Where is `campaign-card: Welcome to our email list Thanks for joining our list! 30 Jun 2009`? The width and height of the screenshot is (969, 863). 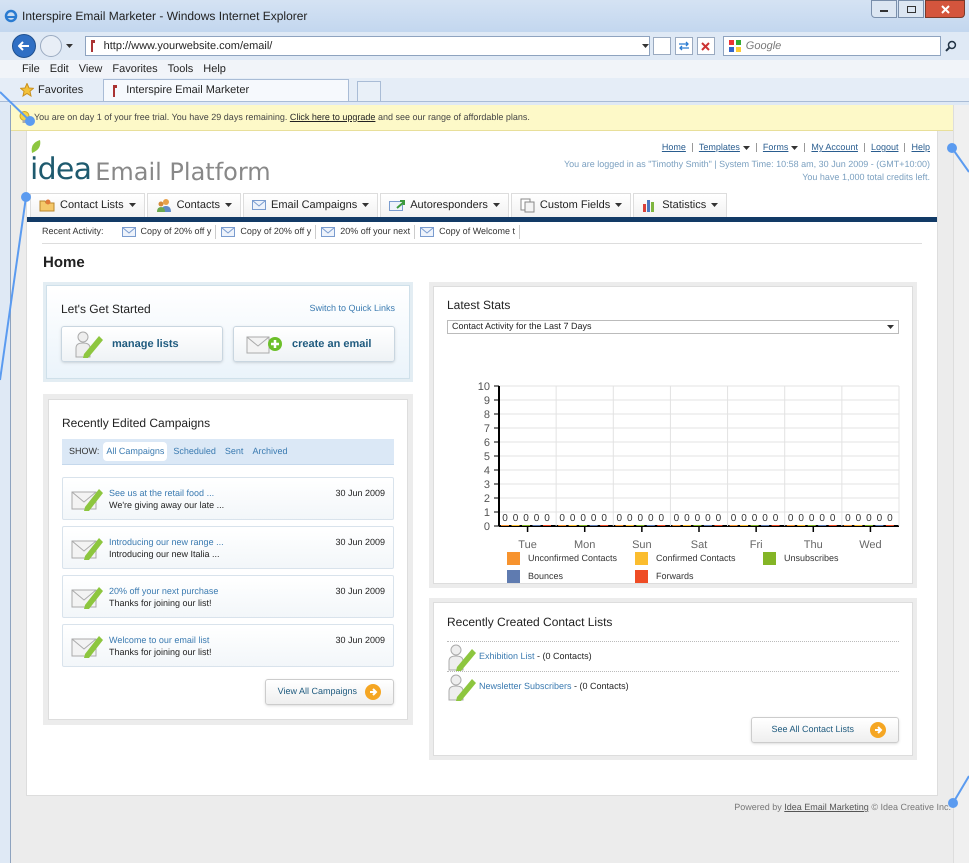 campaign-card: Welcome to our email list Thanks for joining our list! 30 Jun 2009 is located at coordinates (228, 645).